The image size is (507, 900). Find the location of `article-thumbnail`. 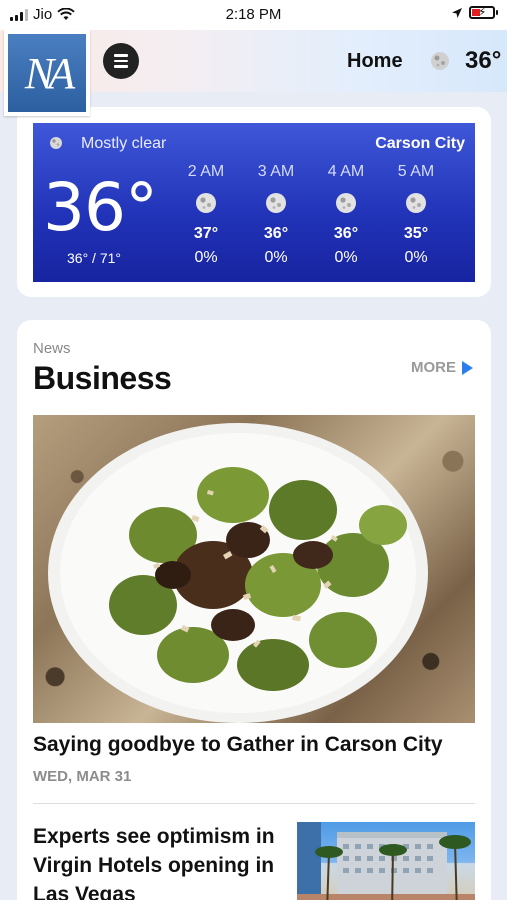

article-thumbnail is located at coordinates (386, 861).